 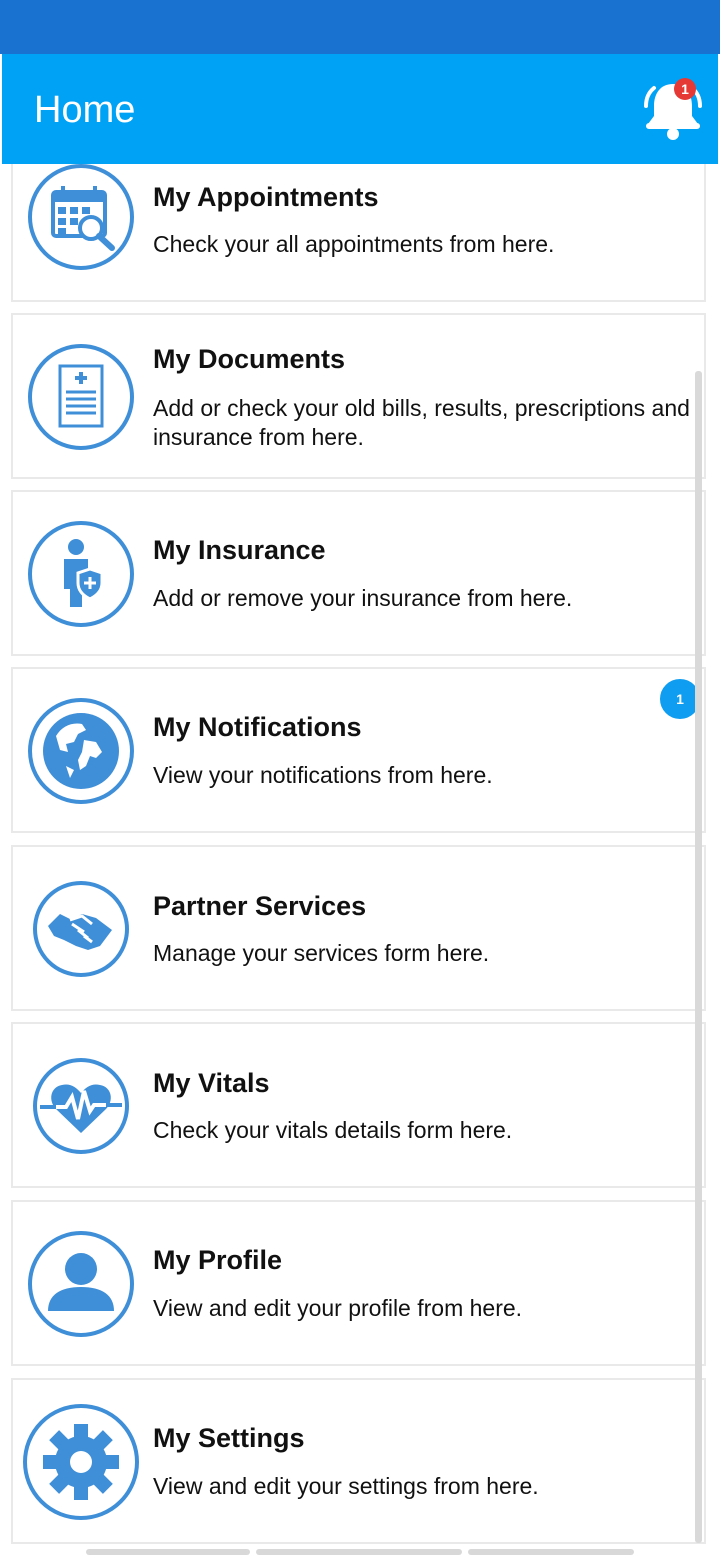 What do you see at coordinates (81, 574) in the screenshot?
I see `person-shield-icon` at bounding box center [81, 574].